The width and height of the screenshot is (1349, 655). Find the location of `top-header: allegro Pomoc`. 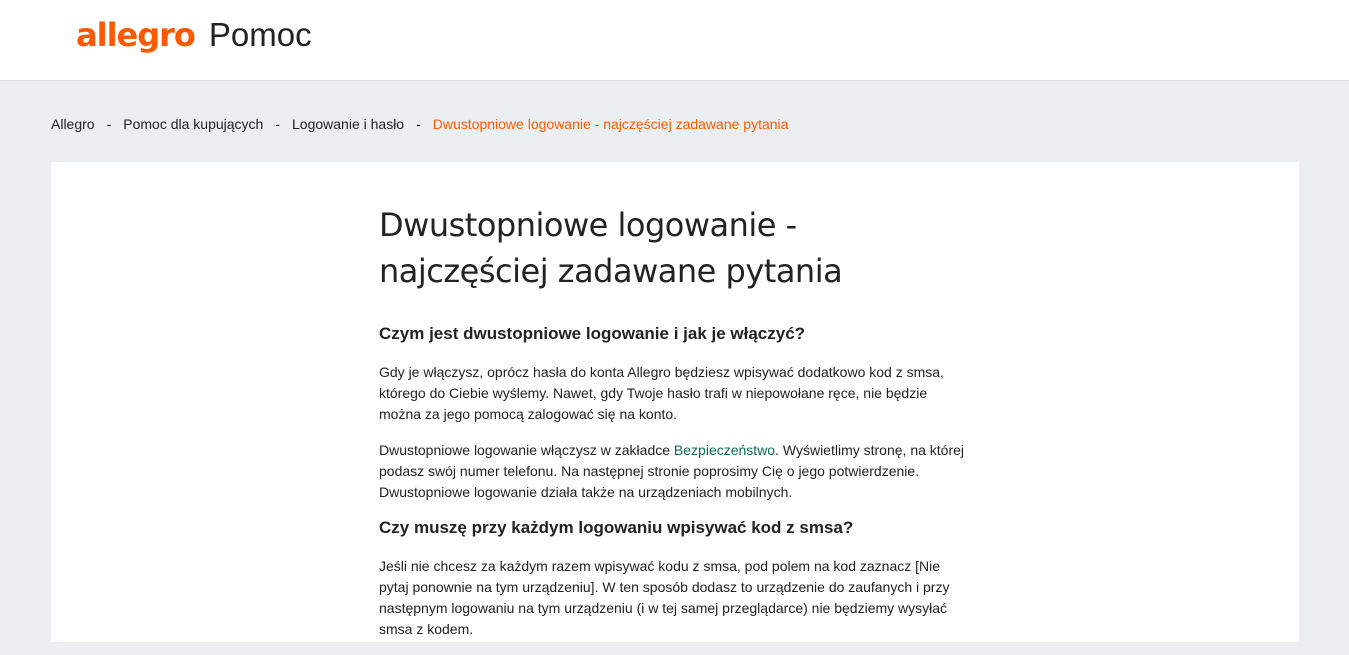

top-header: allegro Pomoc is located at coordinates (674, 40).